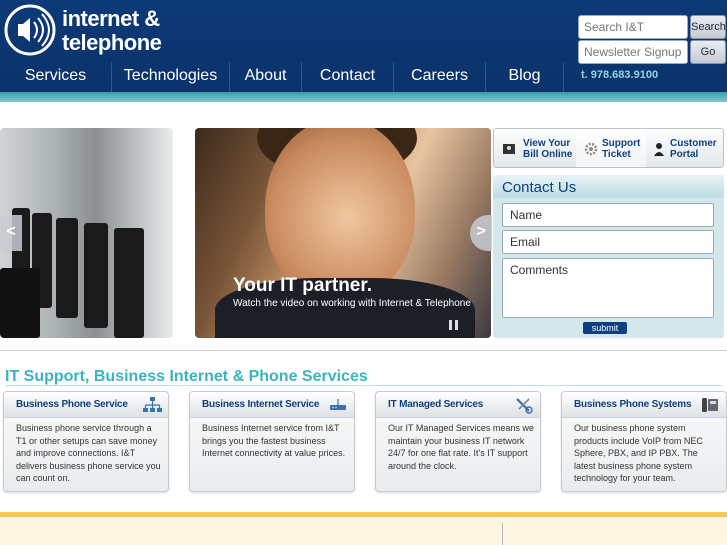  I want to click on hero-title: Your IT partner., so click(303, 285).